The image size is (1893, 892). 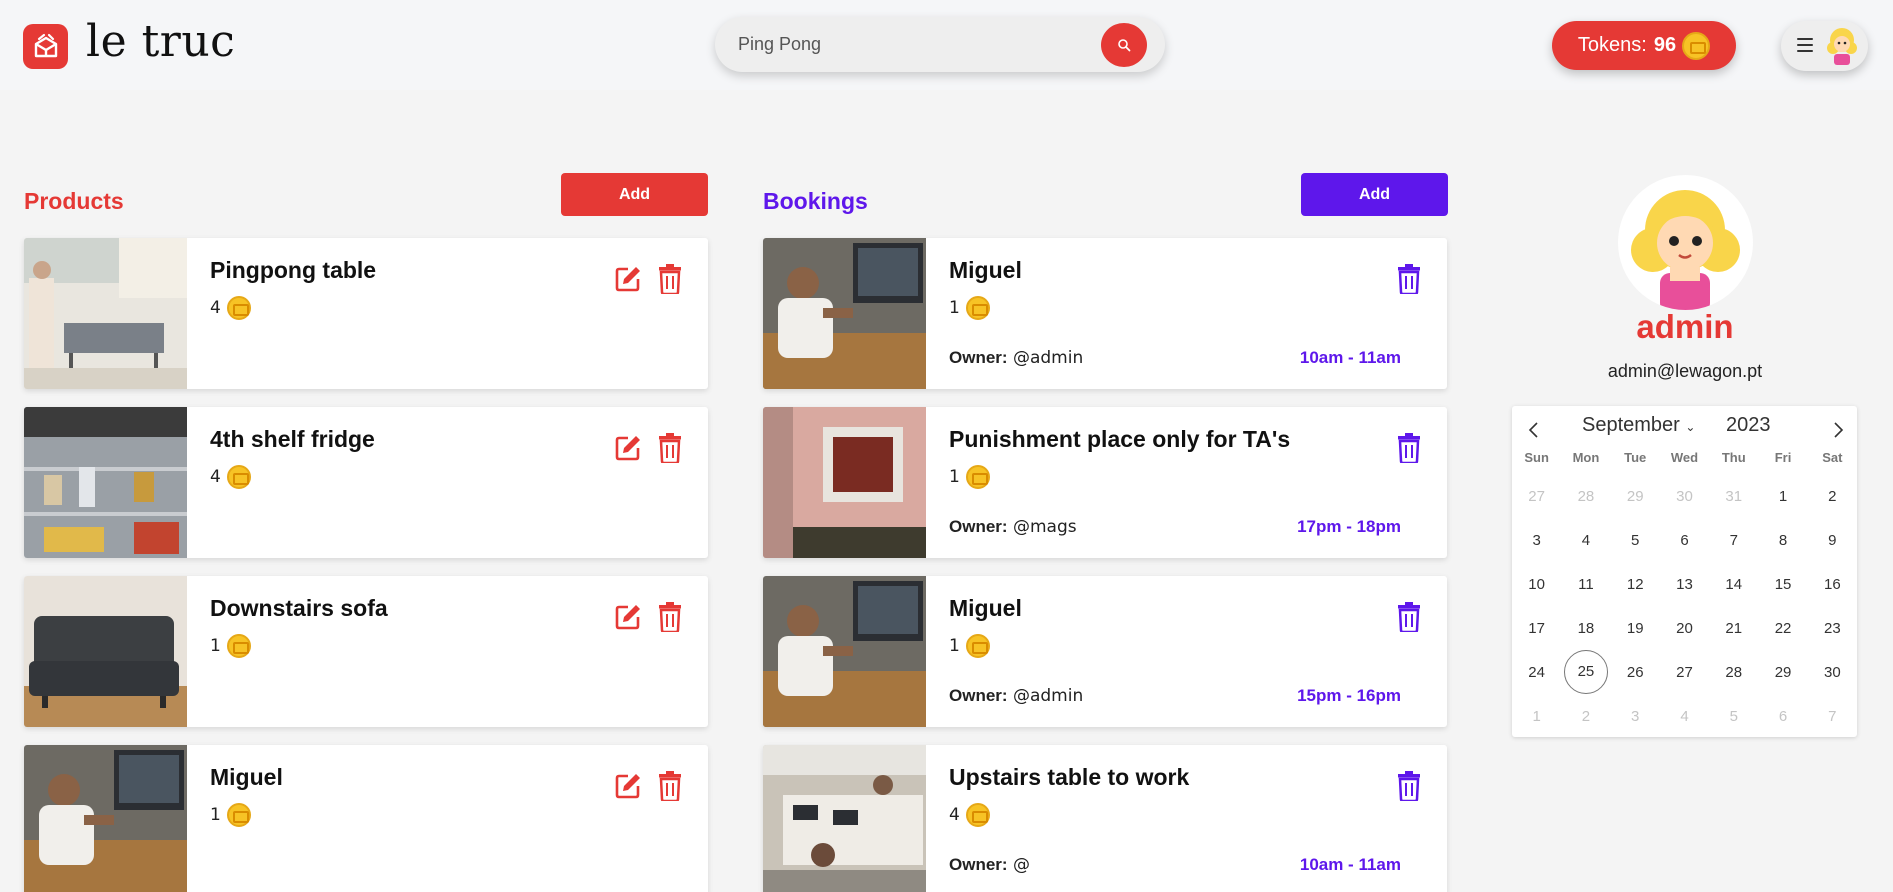 I want to click on calendar-day: 17, so click(x=1536, y=628).